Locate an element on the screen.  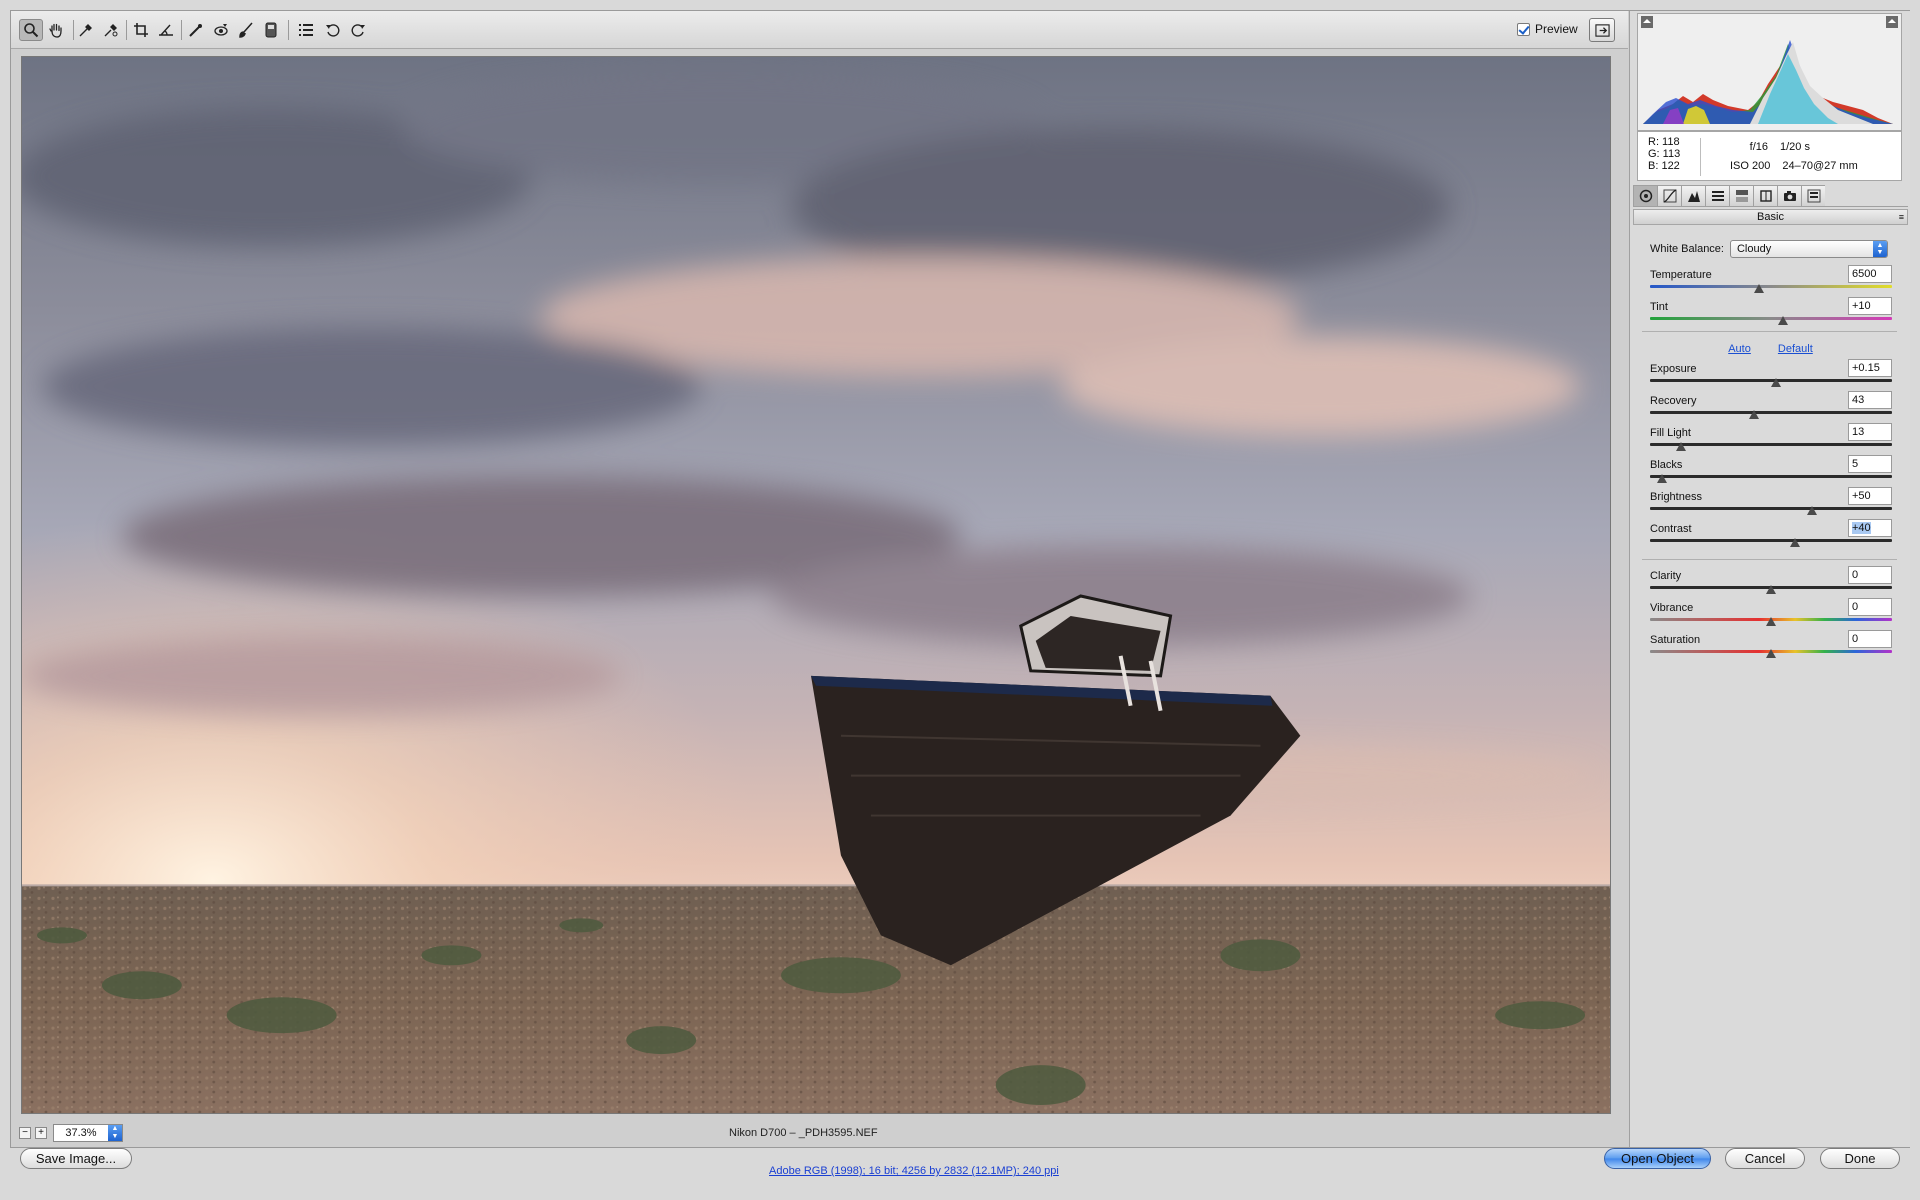
recovery-value-field: 43 is located at coordinates (1870, 400).